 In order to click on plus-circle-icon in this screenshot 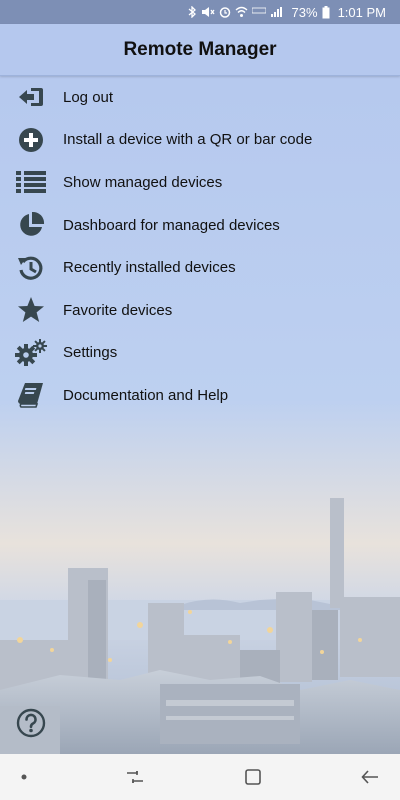, I will do `click(31, 140)`.